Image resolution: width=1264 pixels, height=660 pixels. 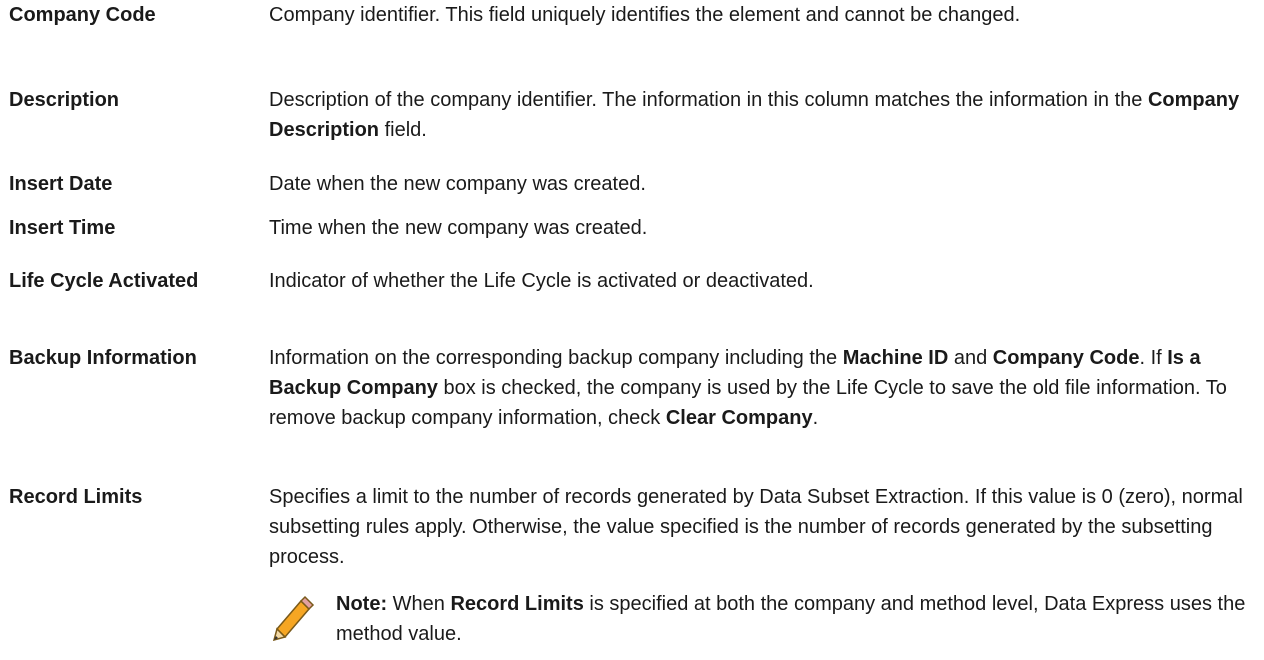 What do you see at coordinates (895, 358) in the screenshot?
I see `bold-term: Machine ID` at bounding box center [895, 358].